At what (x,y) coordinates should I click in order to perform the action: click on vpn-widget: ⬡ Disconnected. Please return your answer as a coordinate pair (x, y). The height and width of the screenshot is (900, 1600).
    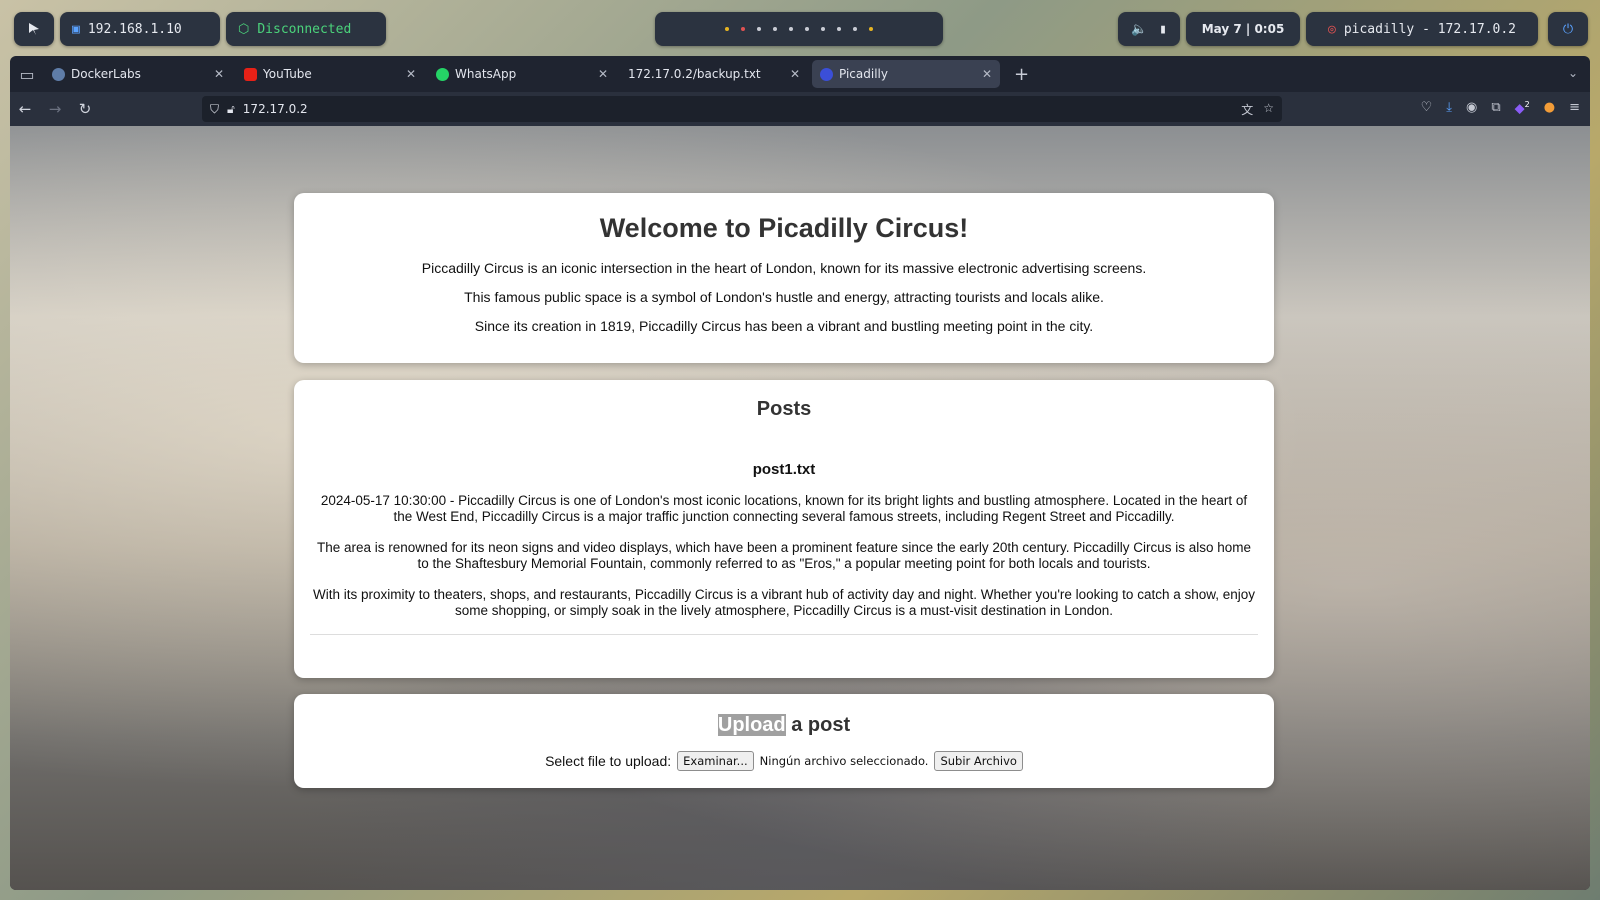
    Looking at the image, I should click on (306, 29).